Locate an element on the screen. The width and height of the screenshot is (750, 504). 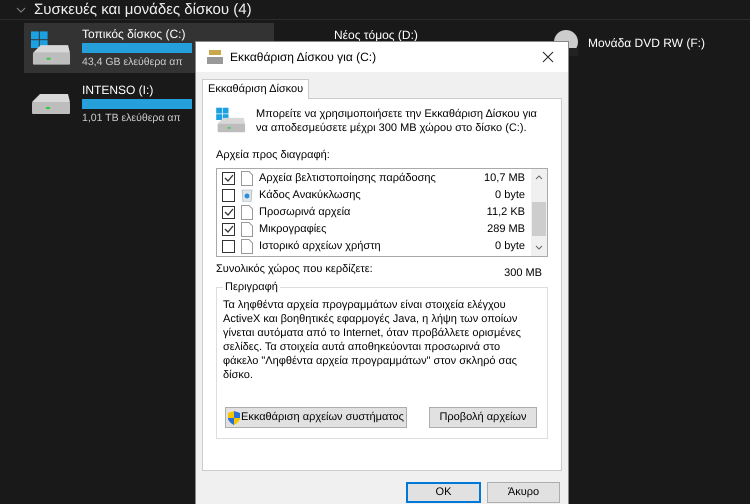
file-name: Αρχεία βελτιστοποίησης παράδοσης is located at coordinates (348, 178).